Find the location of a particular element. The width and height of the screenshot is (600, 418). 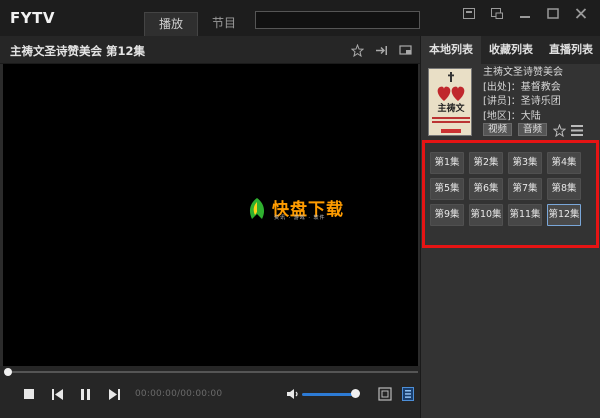

share-arrow-icon is located at coordinates (381, 50).